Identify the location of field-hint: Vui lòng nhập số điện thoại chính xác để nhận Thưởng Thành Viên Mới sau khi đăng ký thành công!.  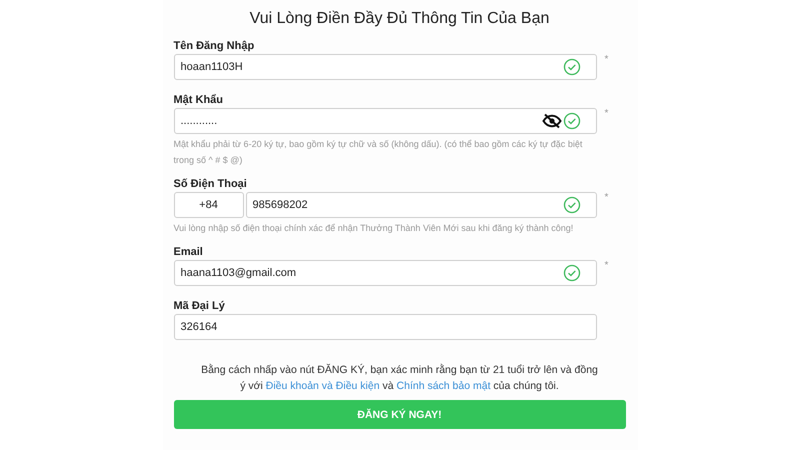
(374, 228).